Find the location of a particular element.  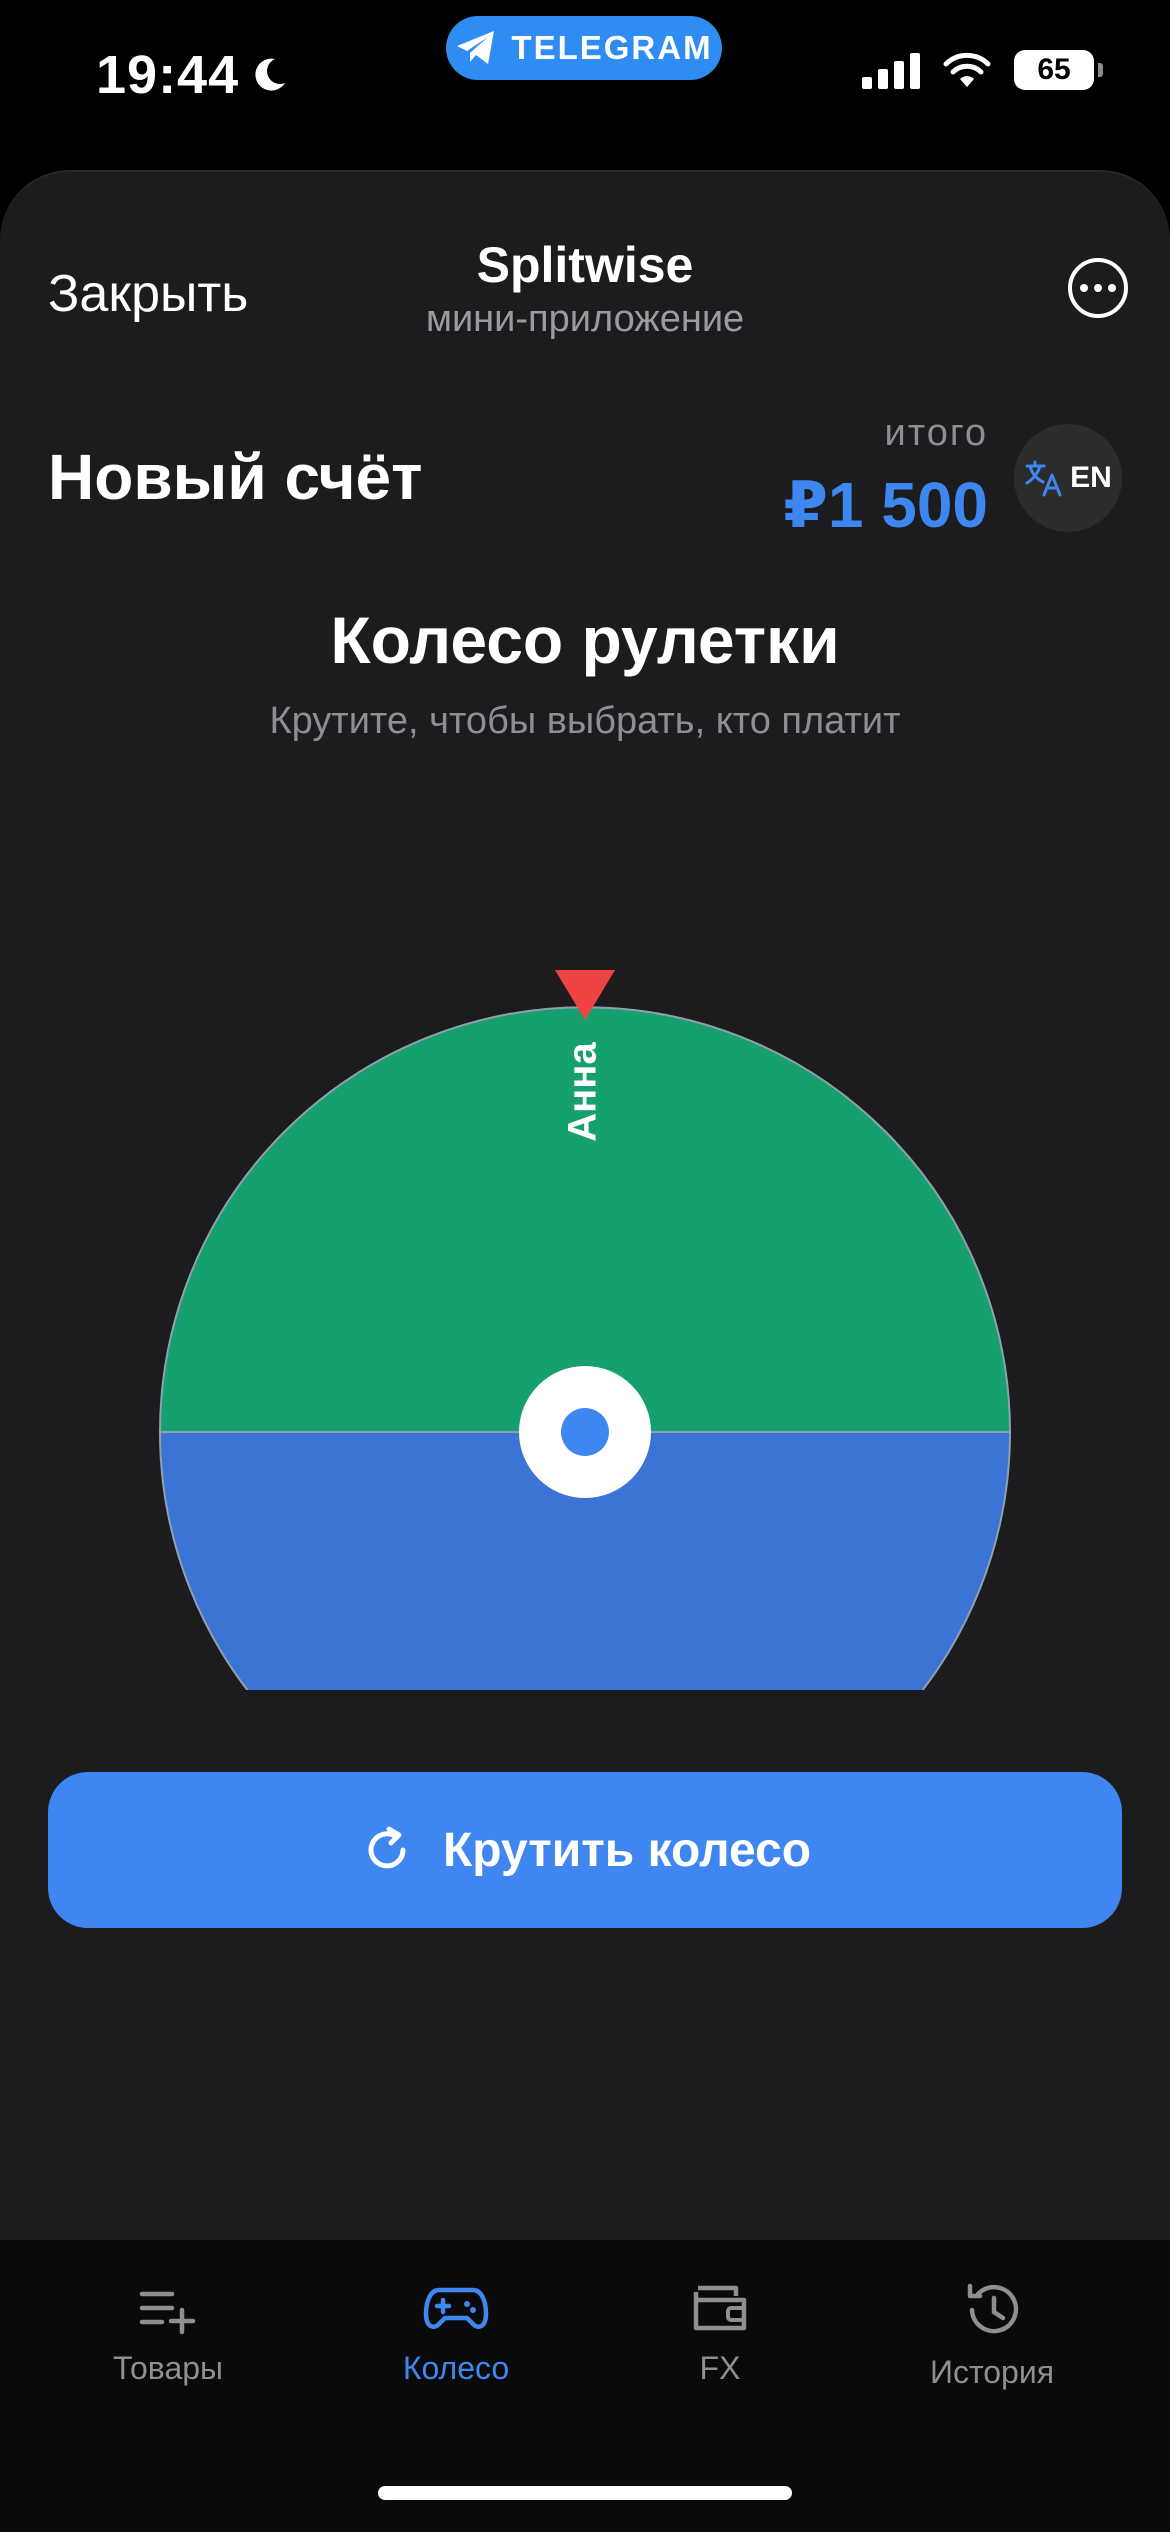

telegram-label: TELEGRAM is located at coordinates (612, 47).